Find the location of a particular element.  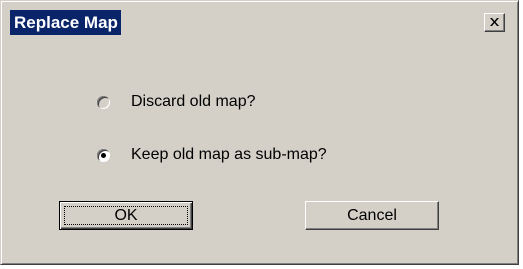

radio-keep-old-map: Keep old map as sub-map? is located at coordinates (212, 155).